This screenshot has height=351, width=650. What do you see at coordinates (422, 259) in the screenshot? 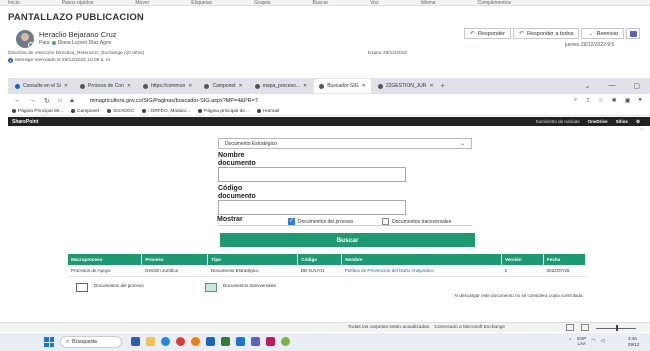
I see `column-header: Nombre` at bounding box center [422, 259].